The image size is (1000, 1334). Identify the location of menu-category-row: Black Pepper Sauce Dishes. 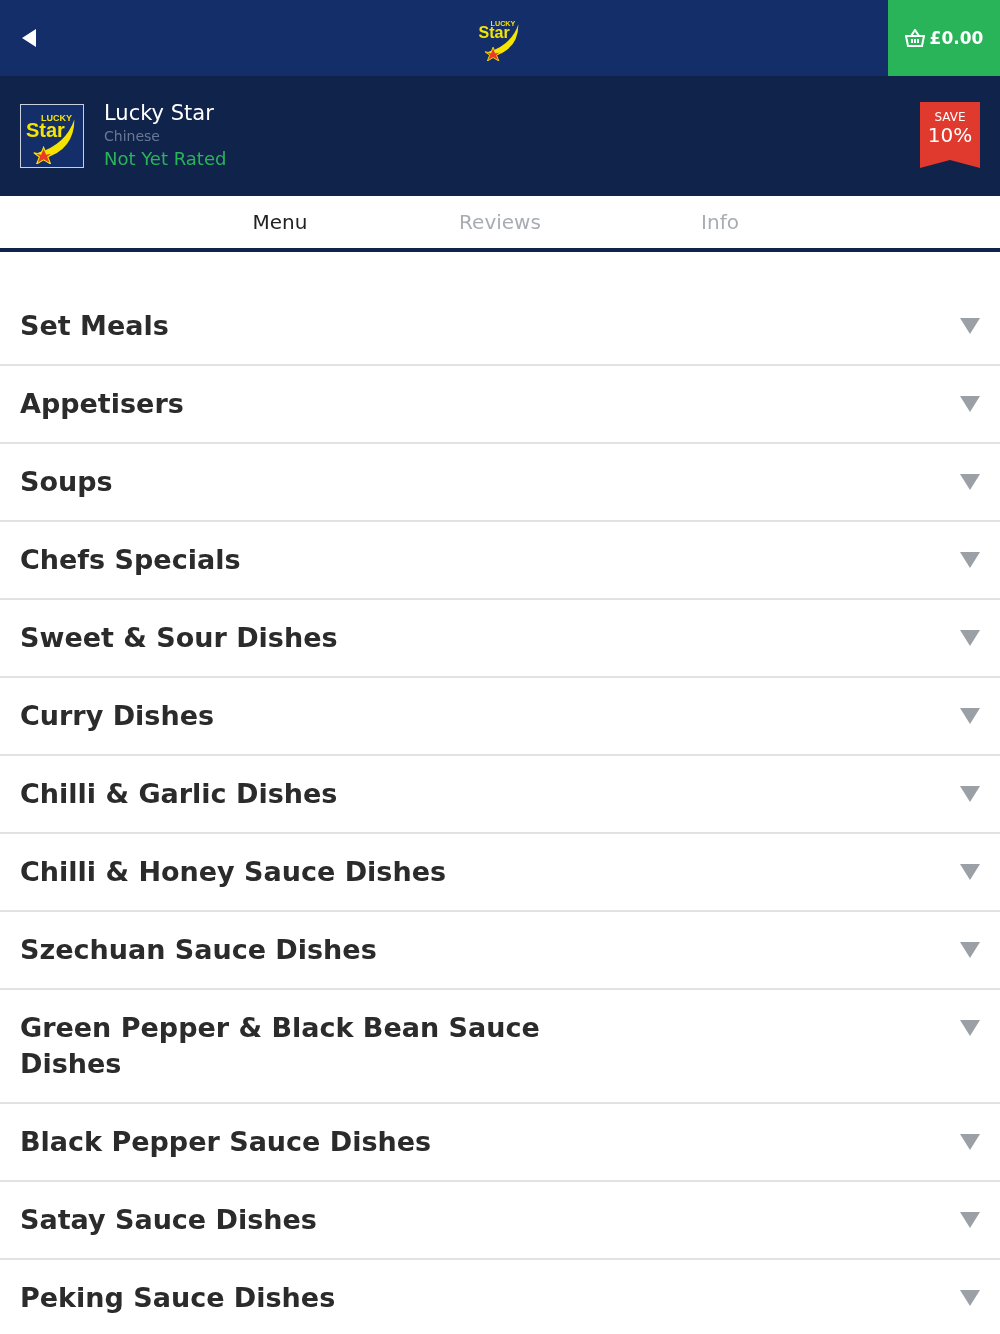
(500, 1143).